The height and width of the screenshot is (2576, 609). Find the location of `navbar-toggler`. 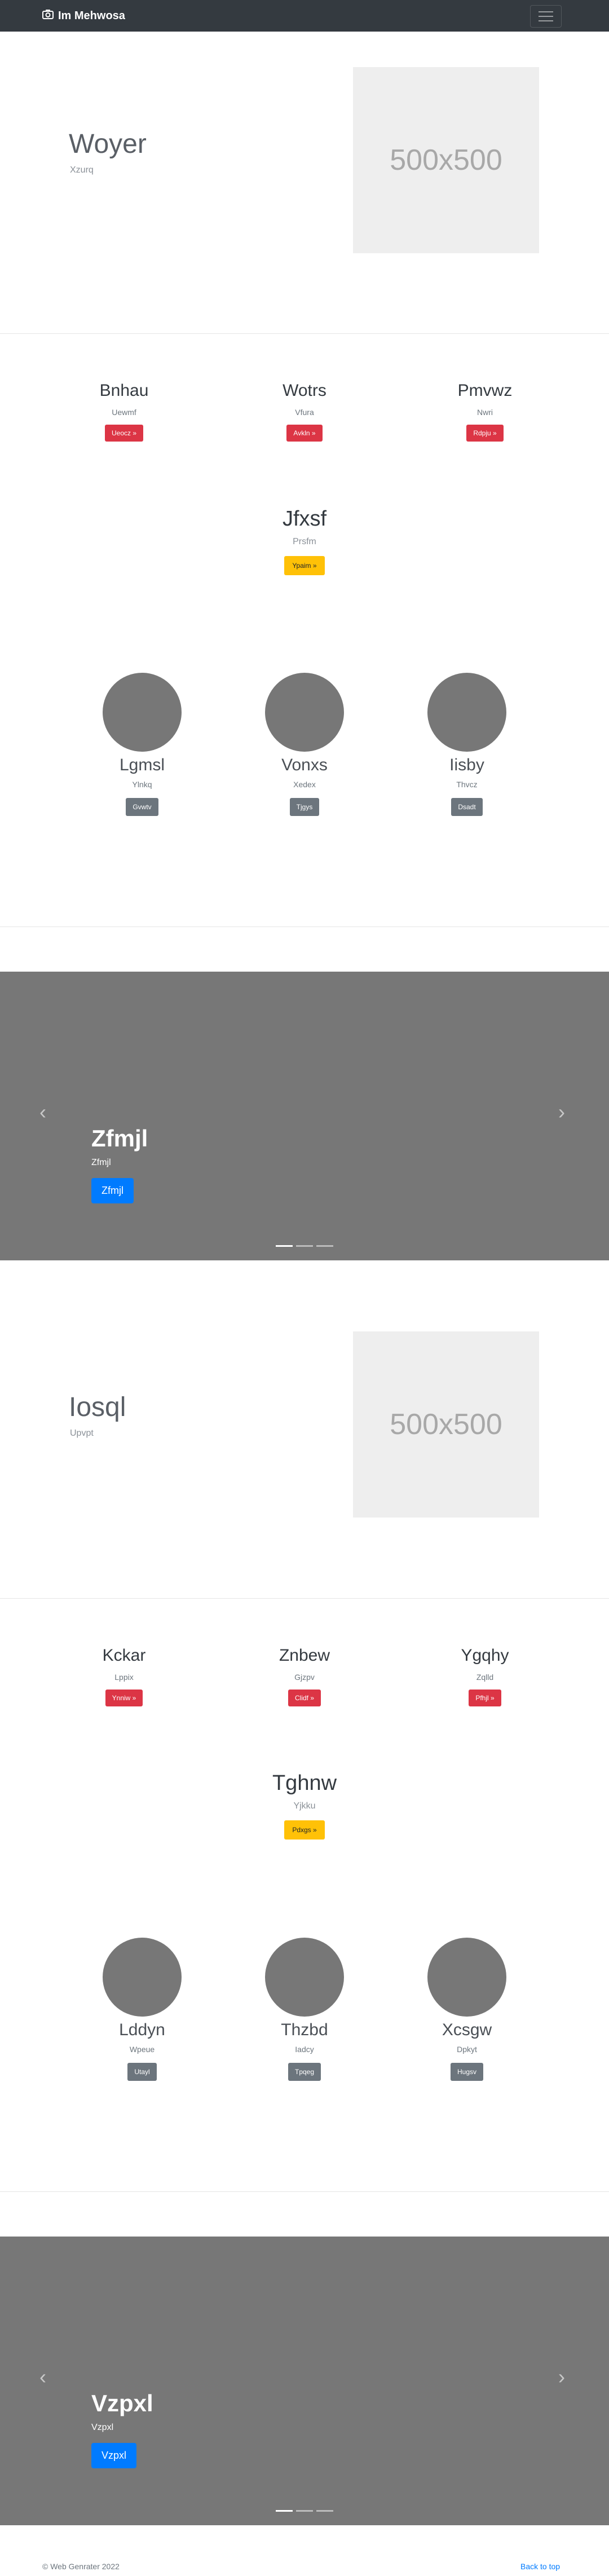

navbar-toggler is located at coordinates (546, 16).